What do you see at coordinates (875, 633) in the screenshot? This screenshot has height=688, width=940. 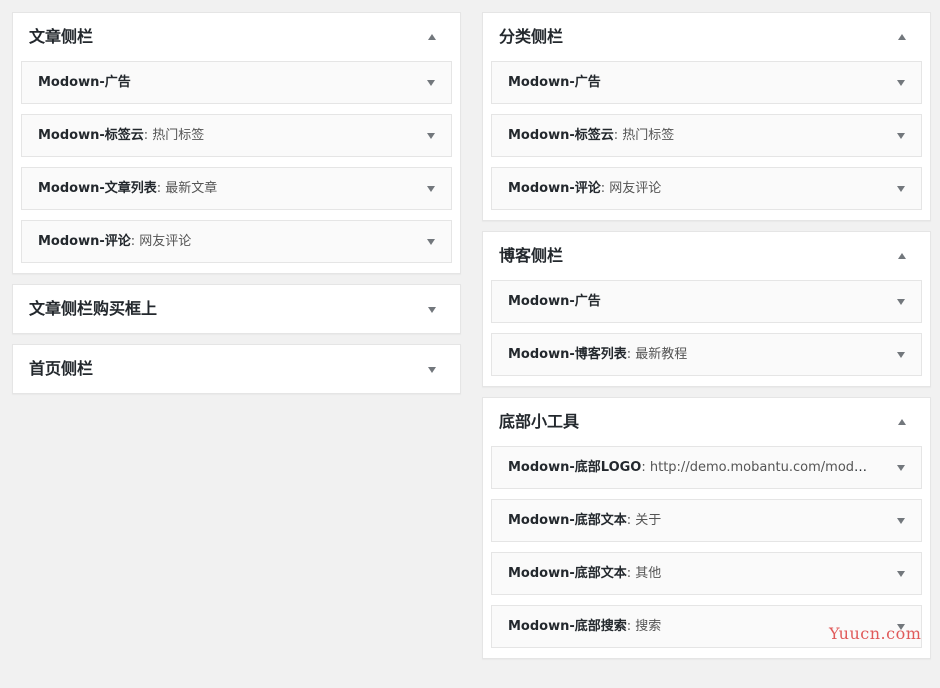 I see `watermark: Yuucn.com` at bounding box center [875, 633].